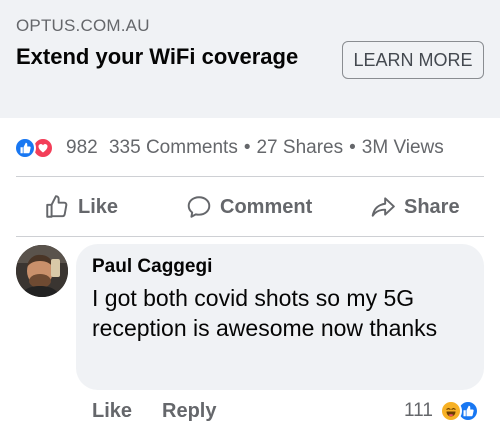 The width and height of the screenshot is (500, 434). Describe the element at coordinates (280, 267) in the screenshot. I see `comment-author: Paul Caggegi` at that location.